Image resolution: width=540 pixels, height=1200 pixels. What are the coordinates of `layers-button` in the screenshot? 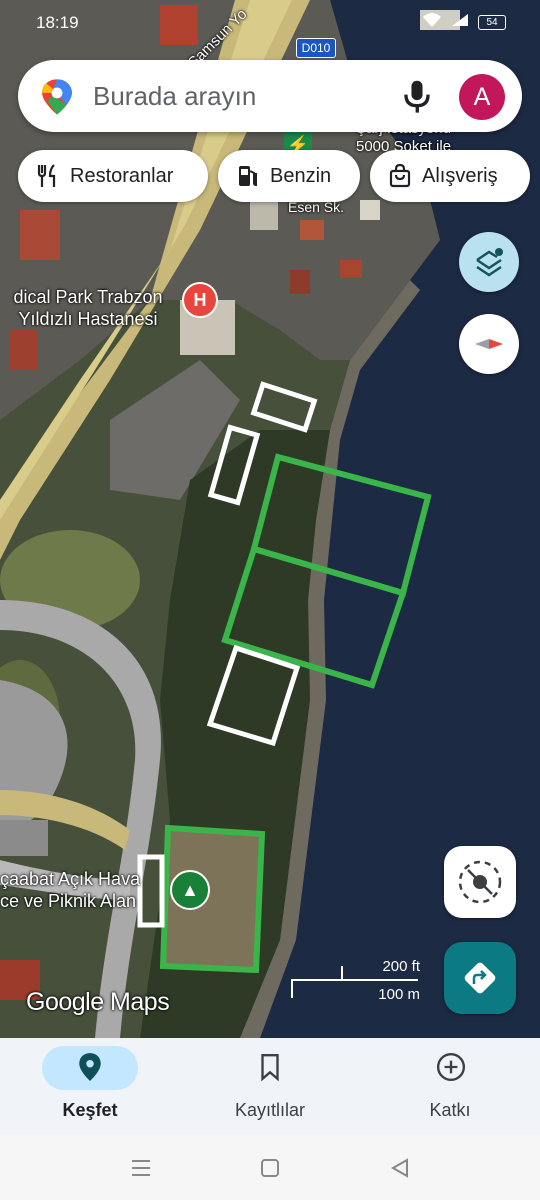 It's located at (489, 262).